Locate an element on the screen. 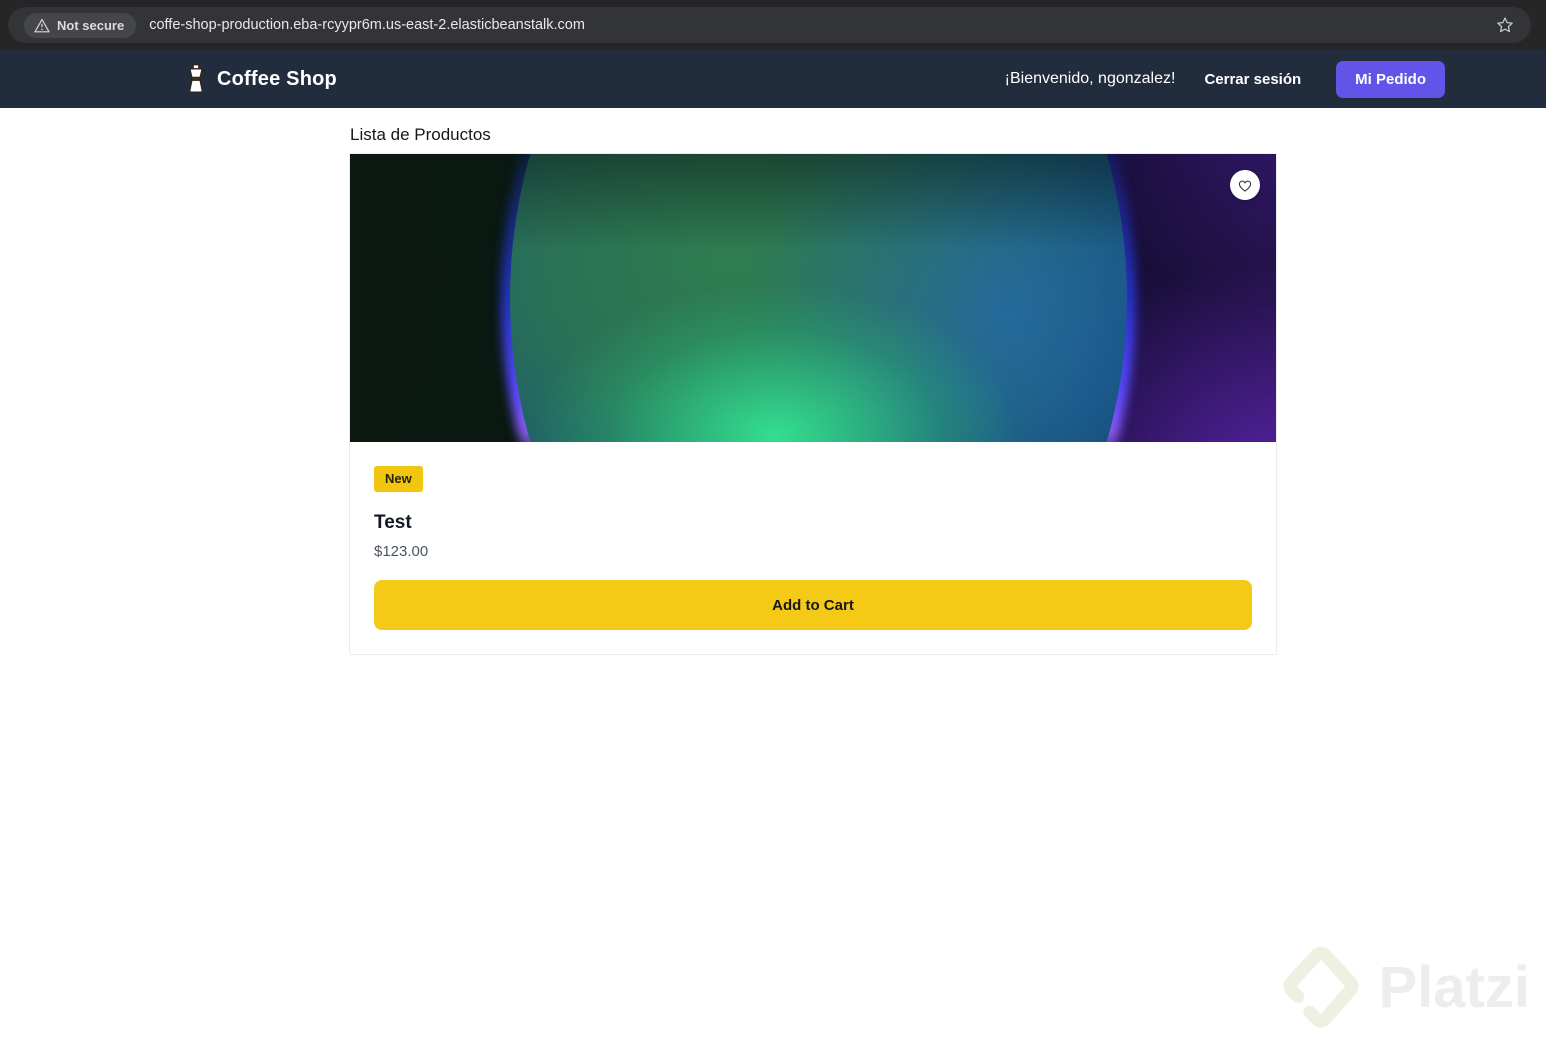 This screenshot has width=1546, height=1042. heart-outline-icon is located at coordinates (1245, 185).